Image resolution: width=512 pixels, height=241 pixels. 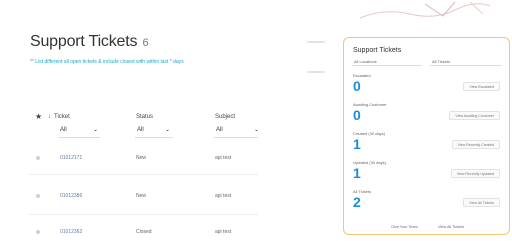 What do you see at coordinates (71, 158) in the screenshot?
I see `ticket-number-link: 01012171` at bounding box center [71, 158].